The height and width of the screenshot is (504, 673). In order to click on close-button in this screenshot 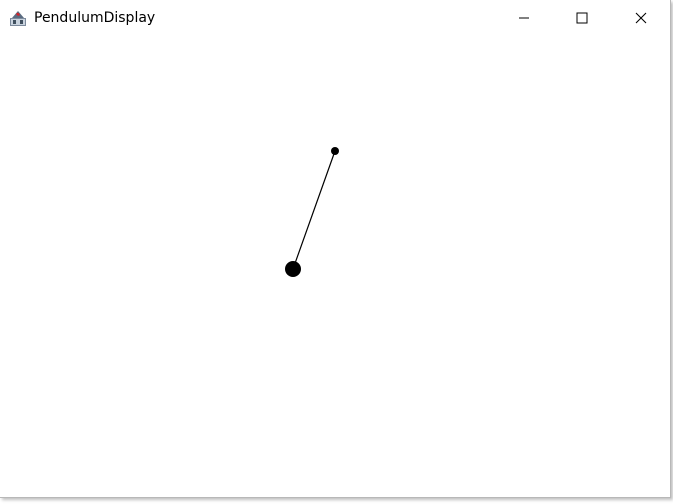, I will do `click(641, 18)`.